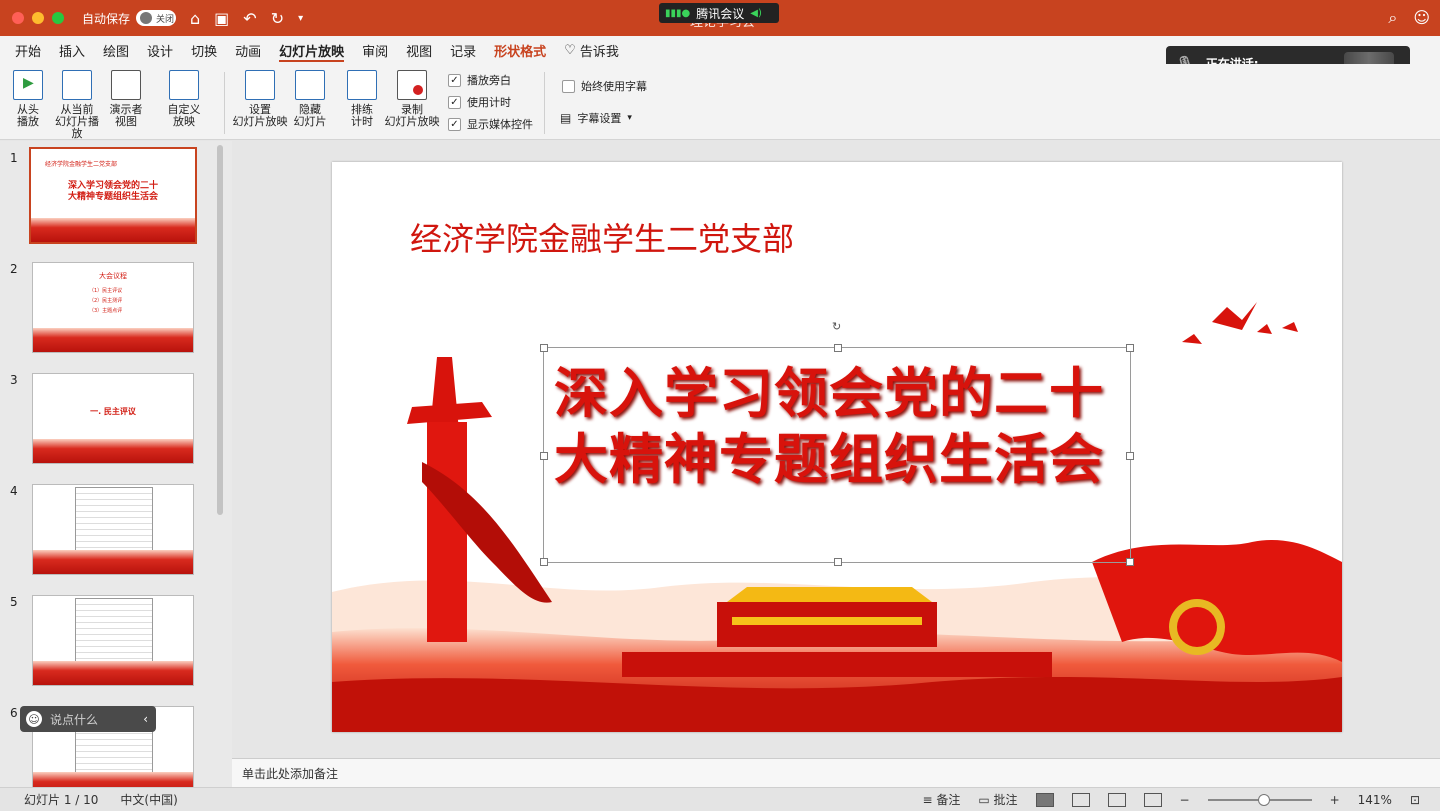 The image size is (1440, 811). What do you see at coordinates (419, 50) in the screenshot?
I see `tab-view: 视图` at bounding box center [419, 50].